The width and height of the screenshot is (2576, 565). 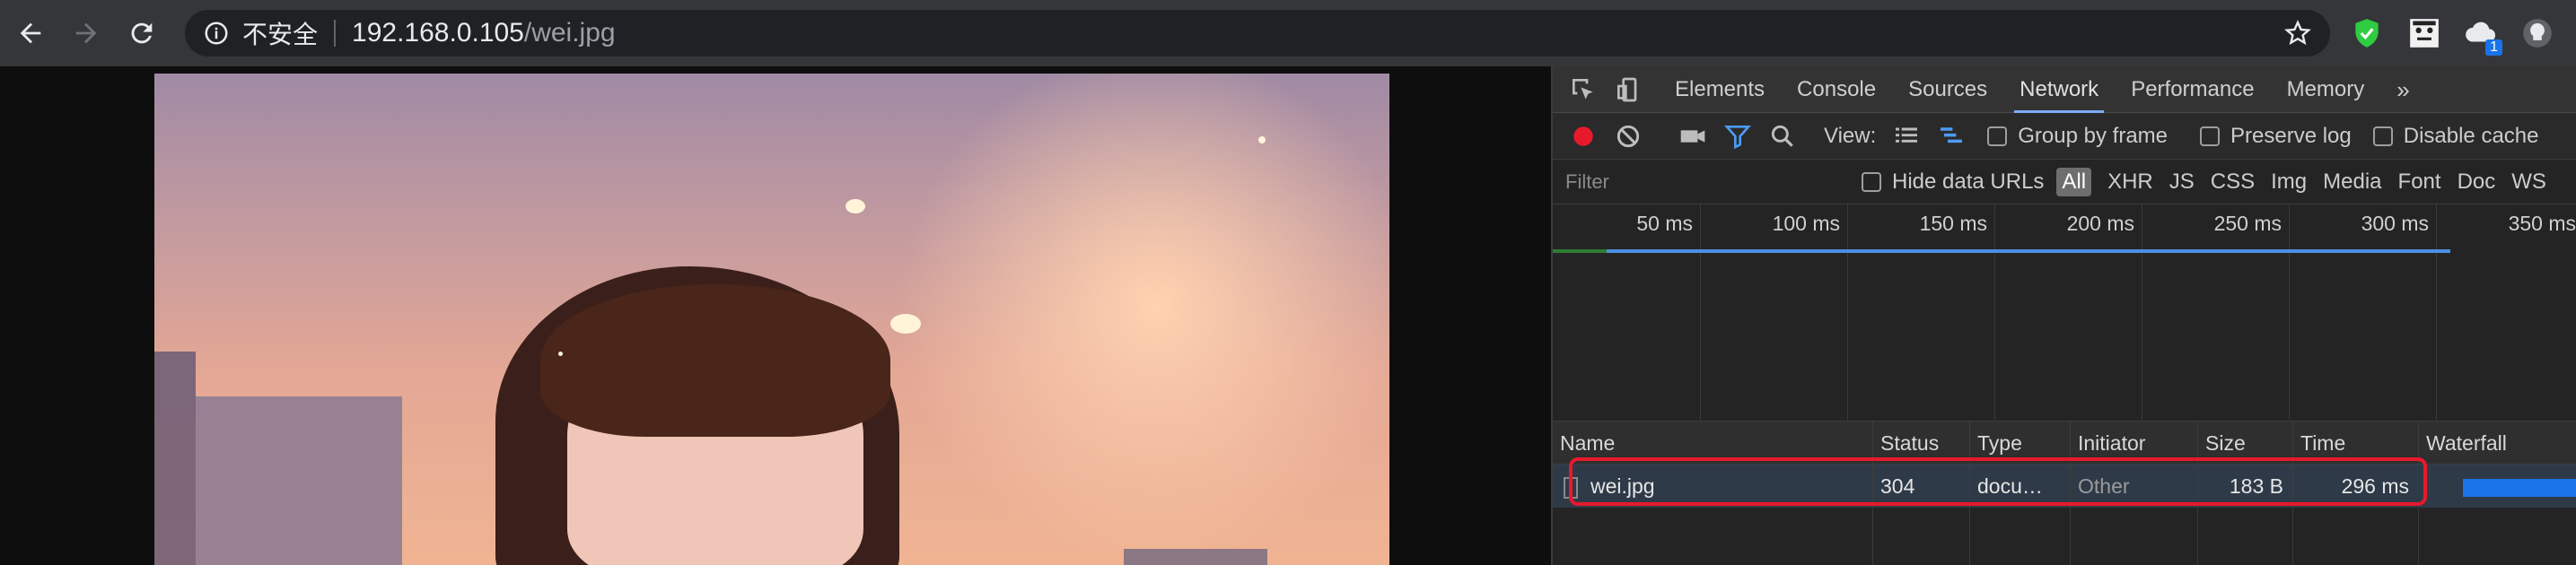 What do you see at coordinates (2477, 182) in the screenshot?
I see `filter-type-doc: Doc` at bounding box center [2477, 182].